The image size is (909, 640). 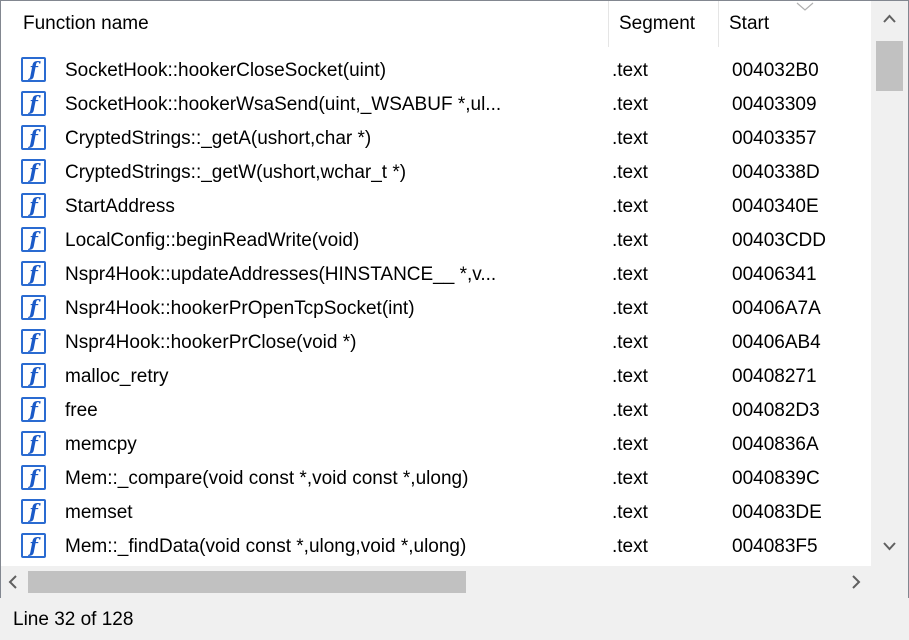 What do you see at coordinates (436, 411) in the screenshot?
I see `function-row: f free .text 004082D3` at bounding box center [436, 411].